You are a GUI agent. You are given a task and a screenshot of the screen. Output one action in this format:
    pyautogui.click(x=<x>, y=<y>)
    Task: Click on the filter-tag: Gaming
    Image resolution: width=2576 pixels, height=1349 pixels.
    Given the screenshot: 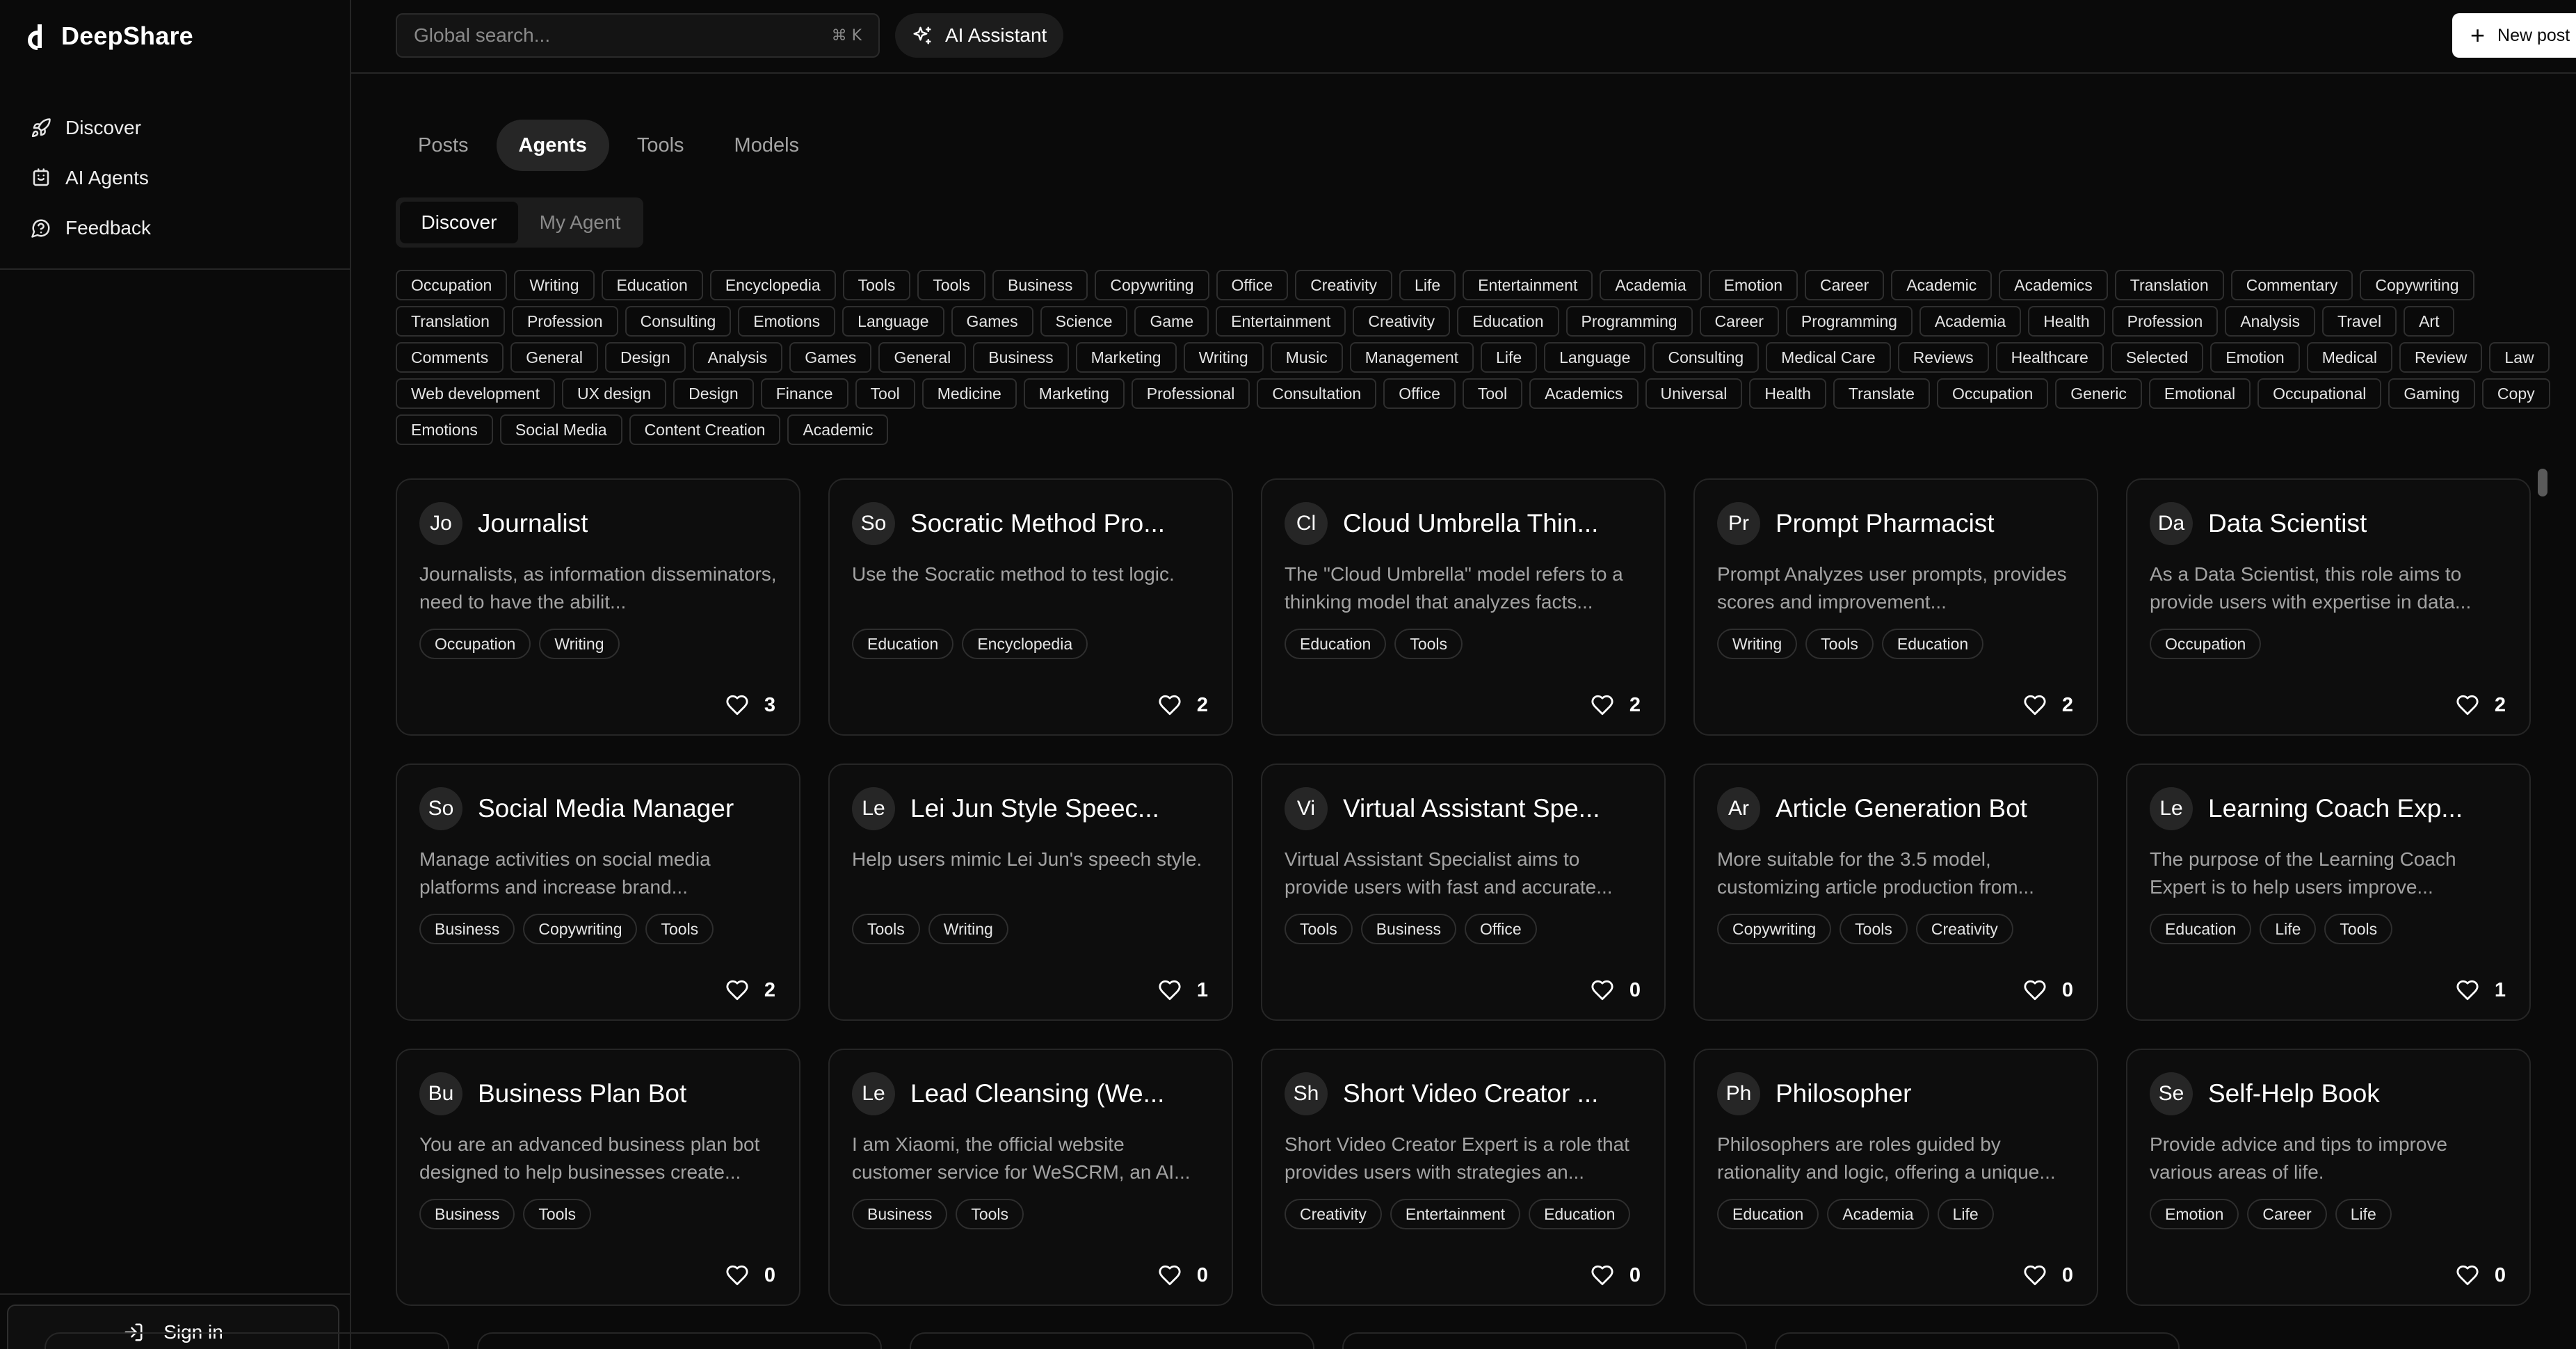 What is the action you would take?
    pyautogui.click(x=2431, y=393)
    